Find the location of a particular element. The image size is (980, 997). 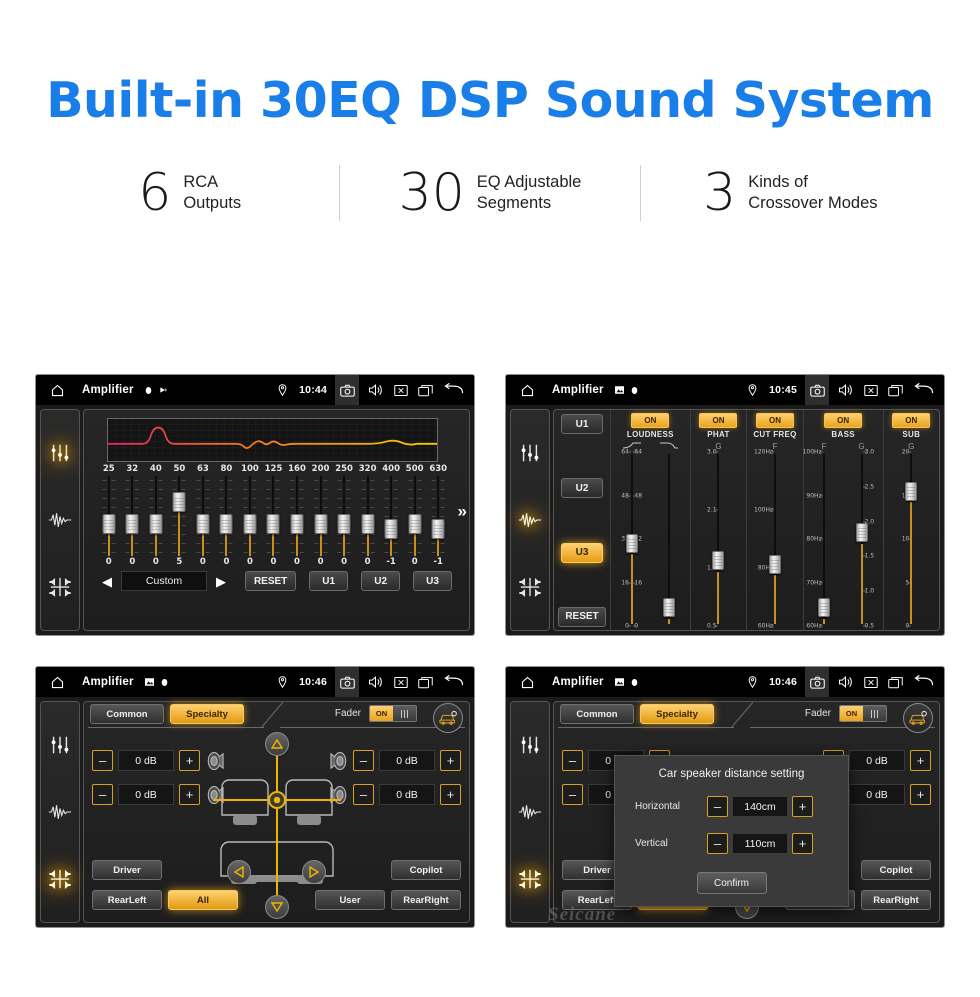

crossover-slider: 100Hz 90Hz 80Hz 70Hz 60Hz is located at coordinates (822, 539).